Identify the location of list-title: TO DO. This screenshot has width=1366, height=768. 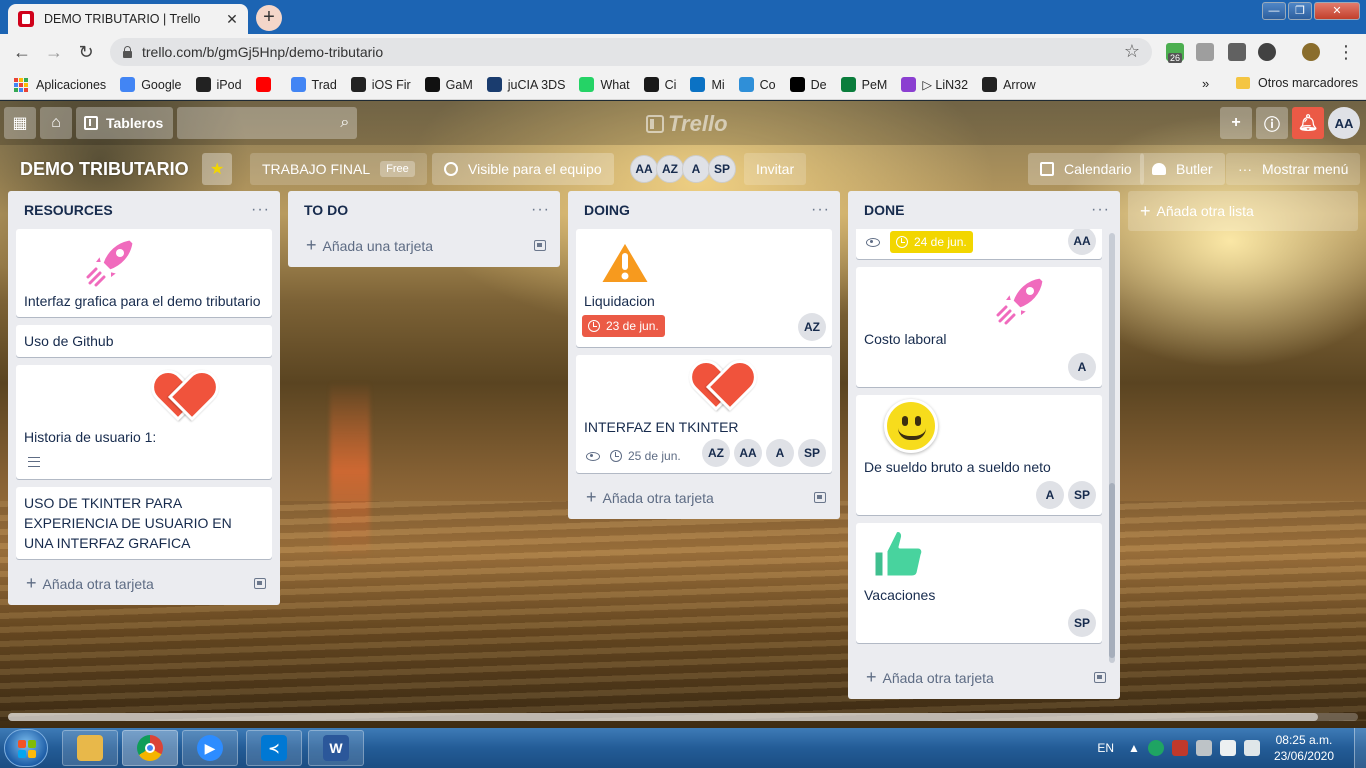
(326, 210).